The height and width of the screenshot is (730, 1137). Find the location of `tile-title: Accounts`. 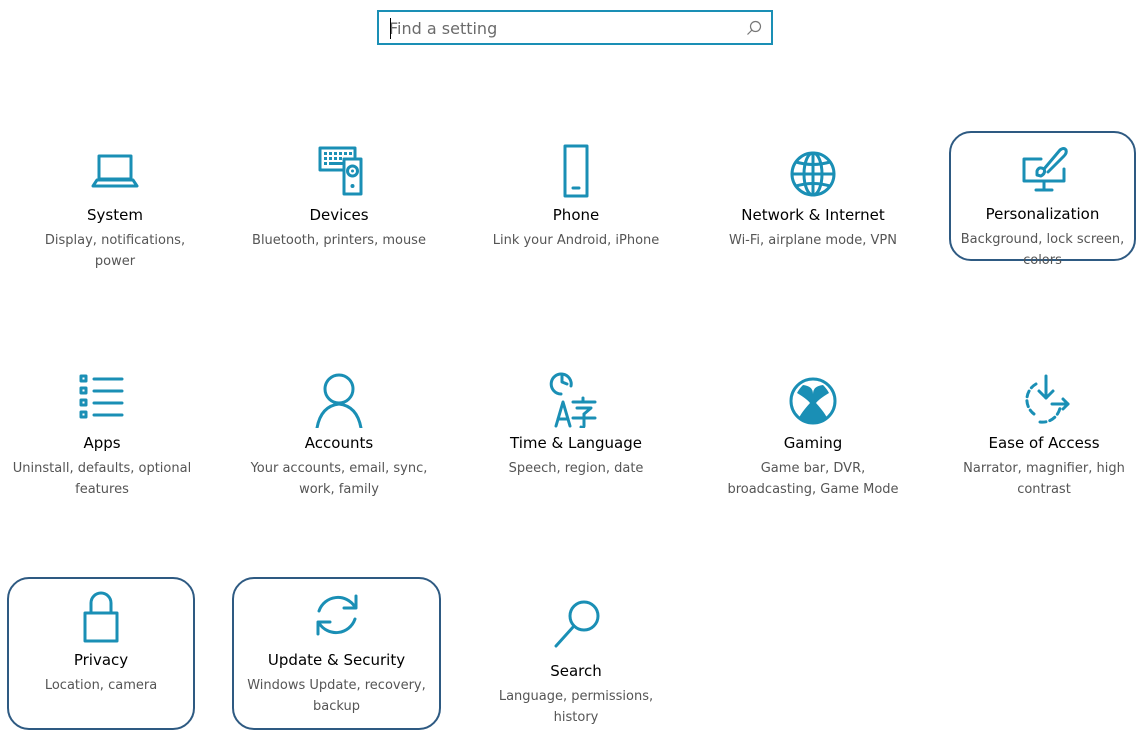

tile-title: Accounts is located at coordinates (339, 443).